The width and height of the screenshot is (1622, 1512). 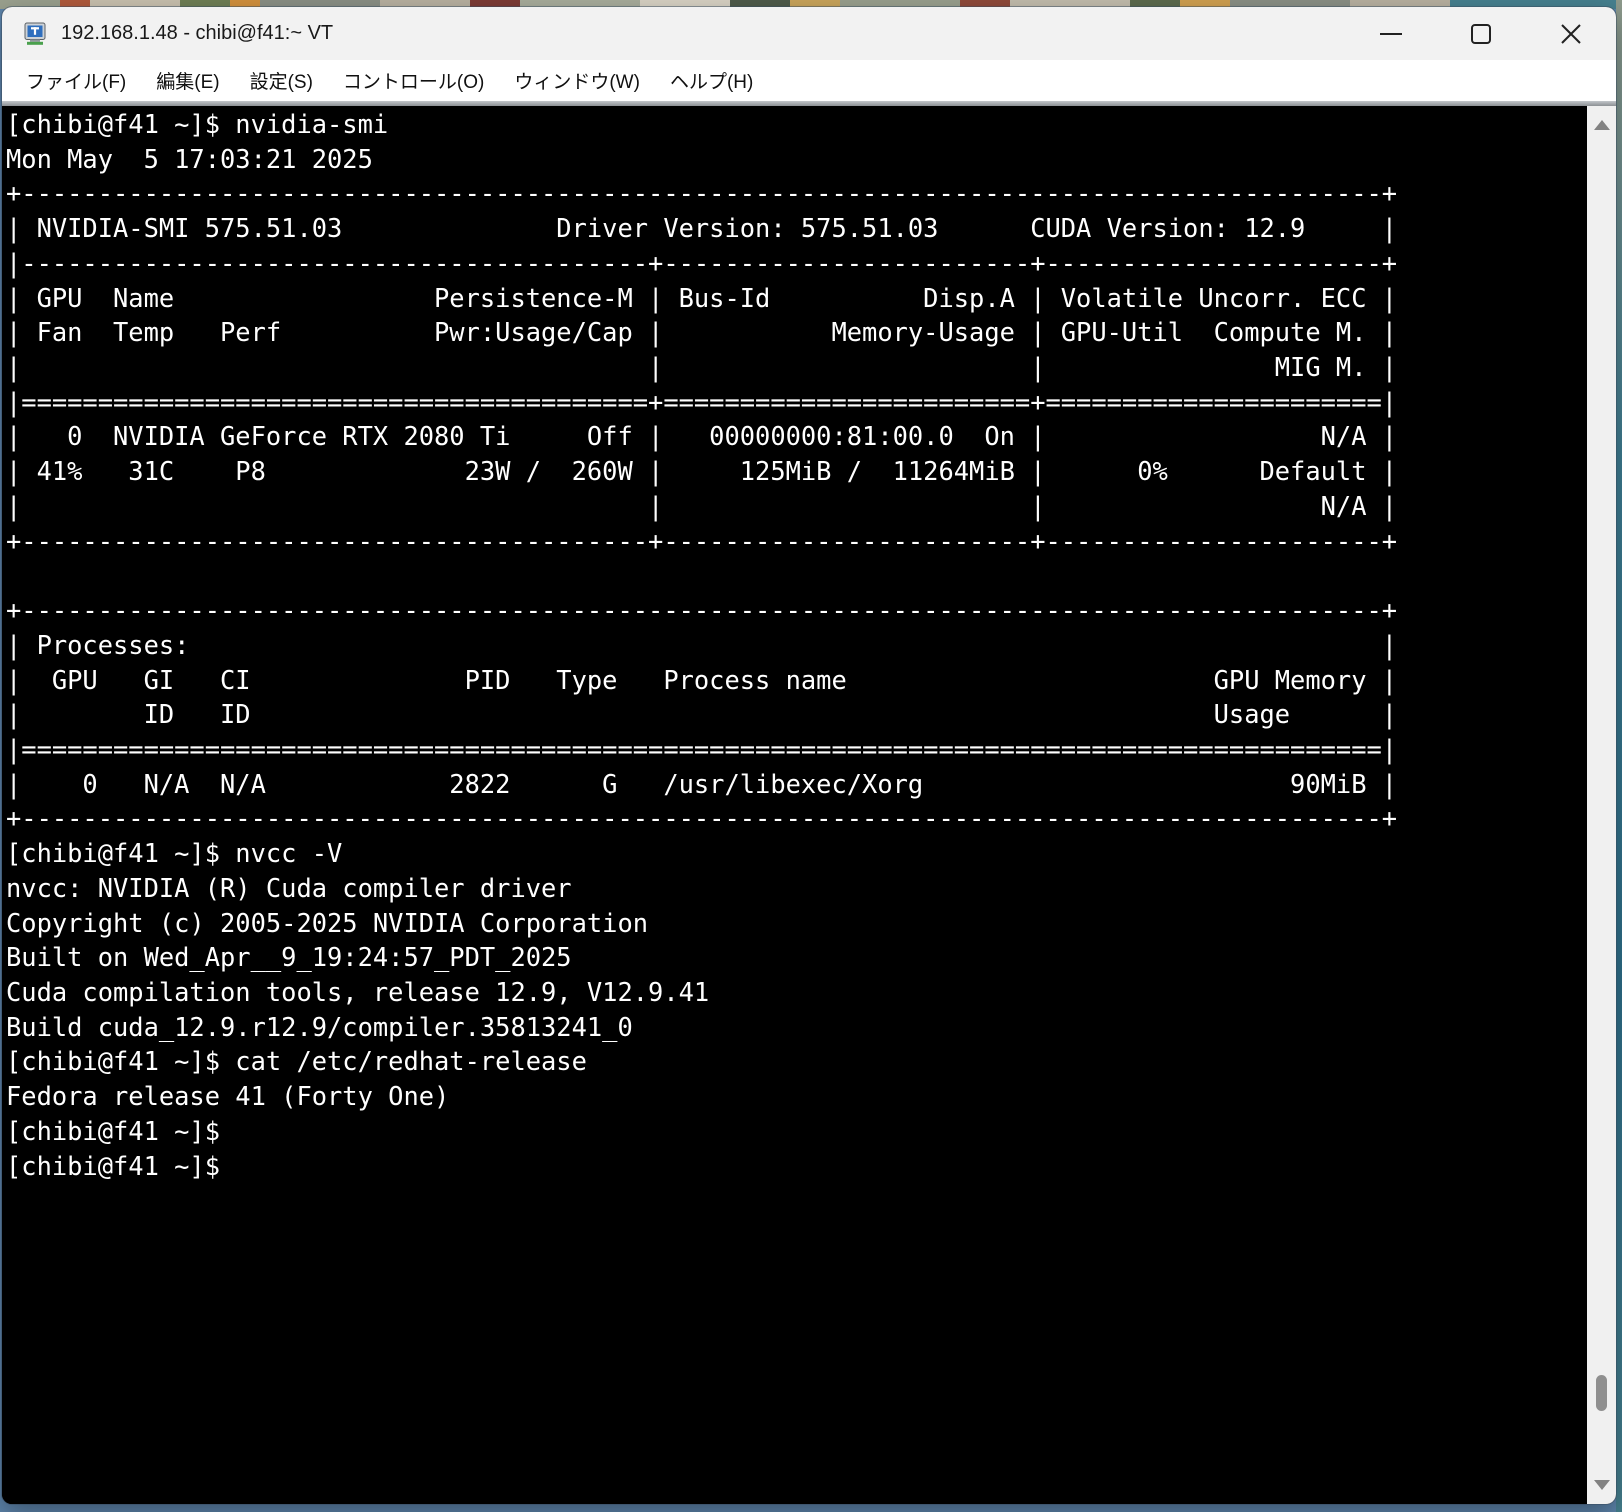 I want to click on minimize-button, so click(x=1391, y=33).